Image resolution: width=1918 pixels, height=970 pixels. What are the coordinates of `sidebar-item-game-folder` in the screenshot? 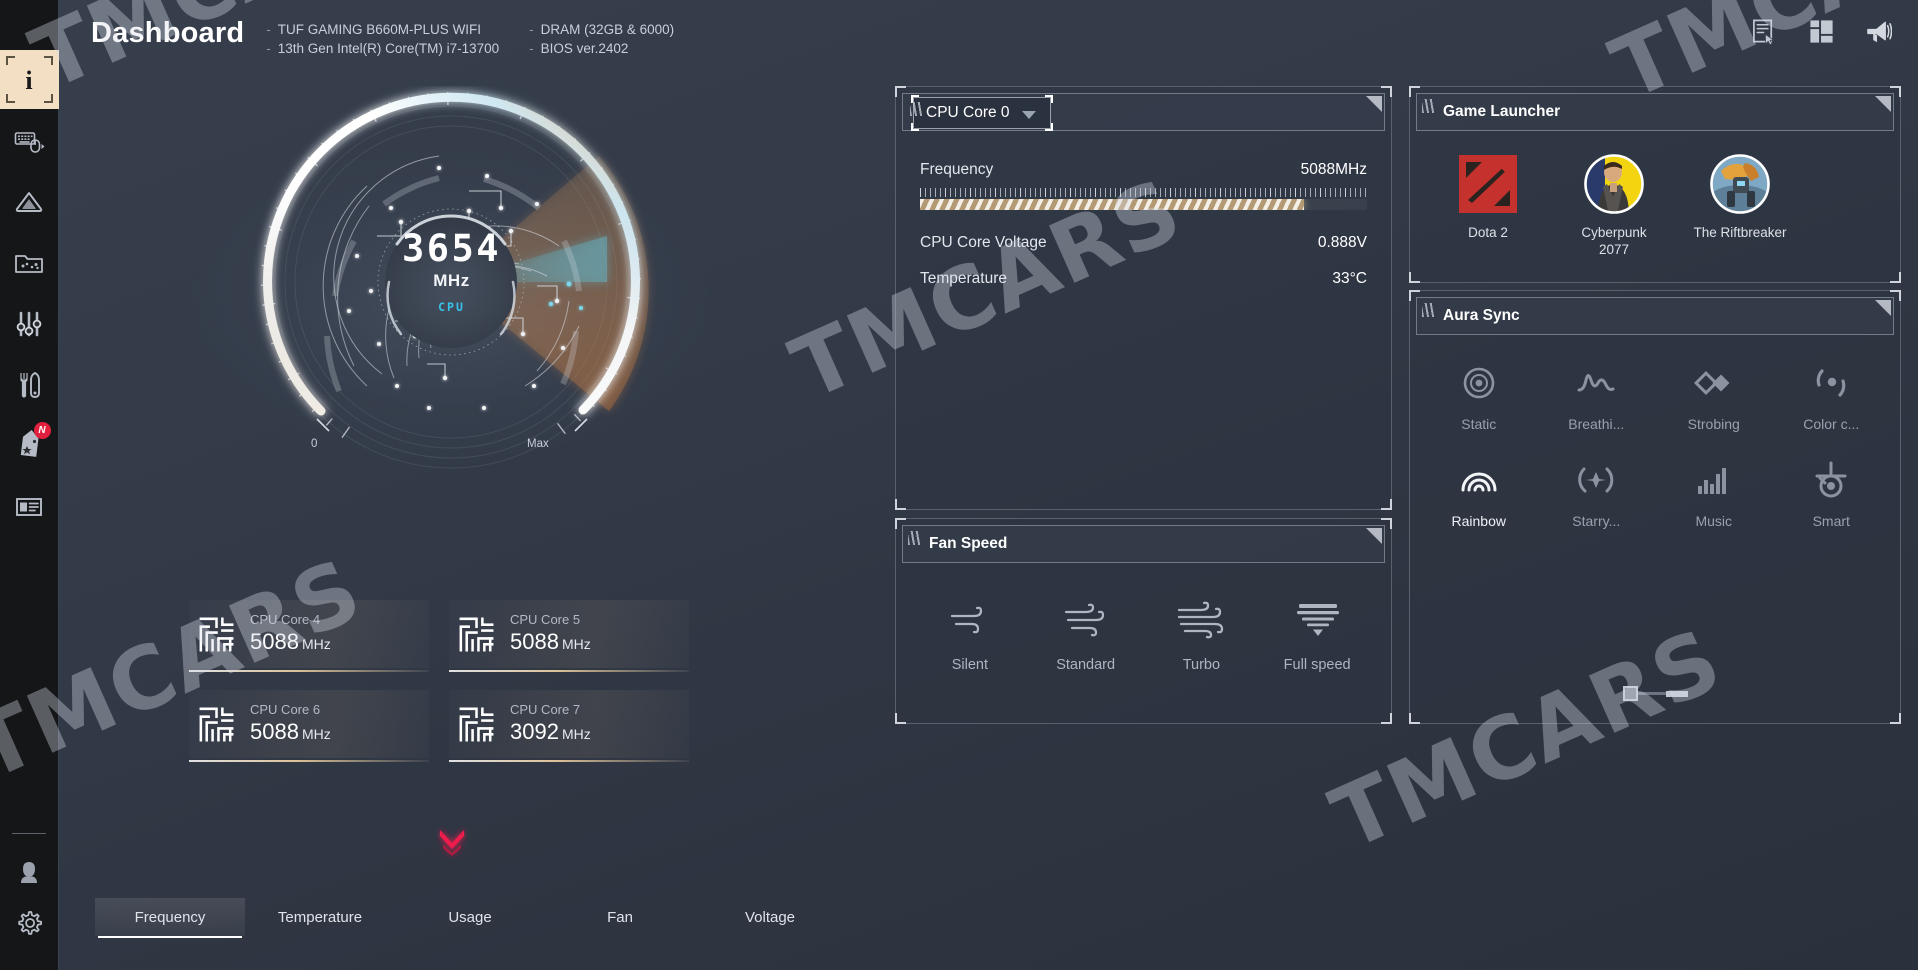 It's located at (29, 262).